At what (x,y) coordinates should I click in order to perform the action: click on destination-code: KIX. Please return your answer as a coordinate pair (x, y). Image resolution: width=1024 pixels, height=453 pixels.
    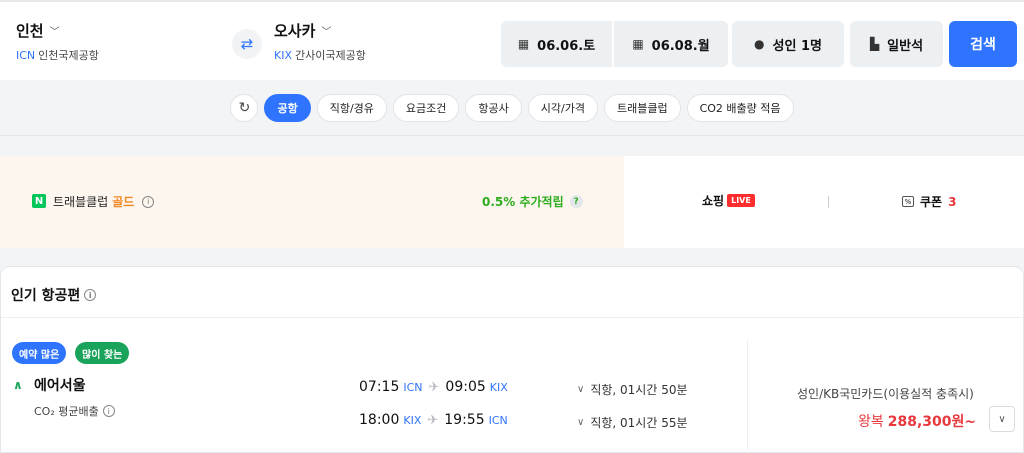
    Looking at the image, I should click on (283, 55).